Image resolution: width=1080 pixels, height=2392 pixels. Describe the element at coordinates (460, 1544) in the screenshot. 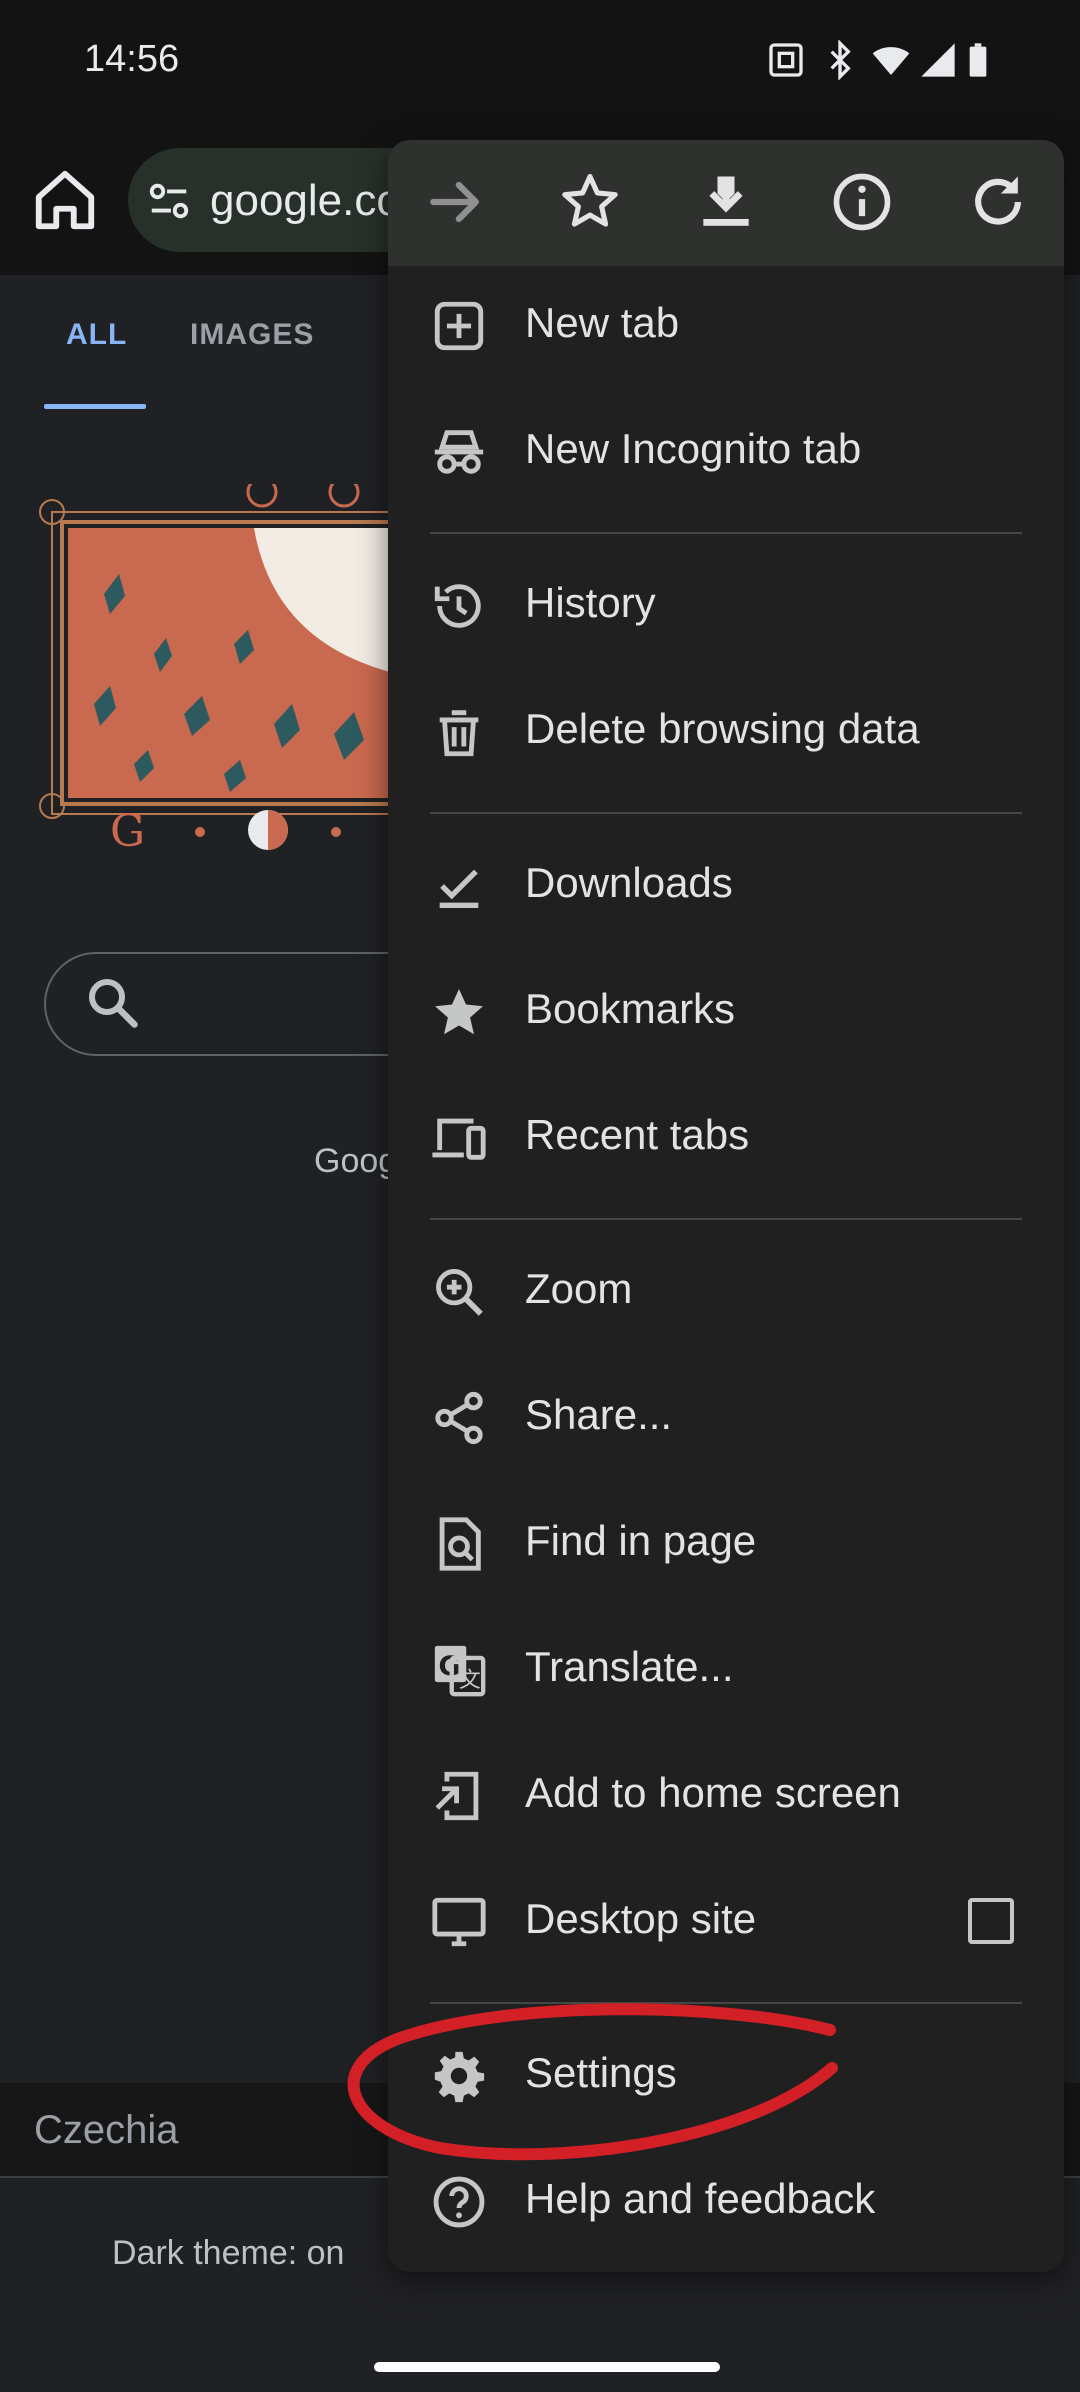

I see `find-in-page-icon` at that location.